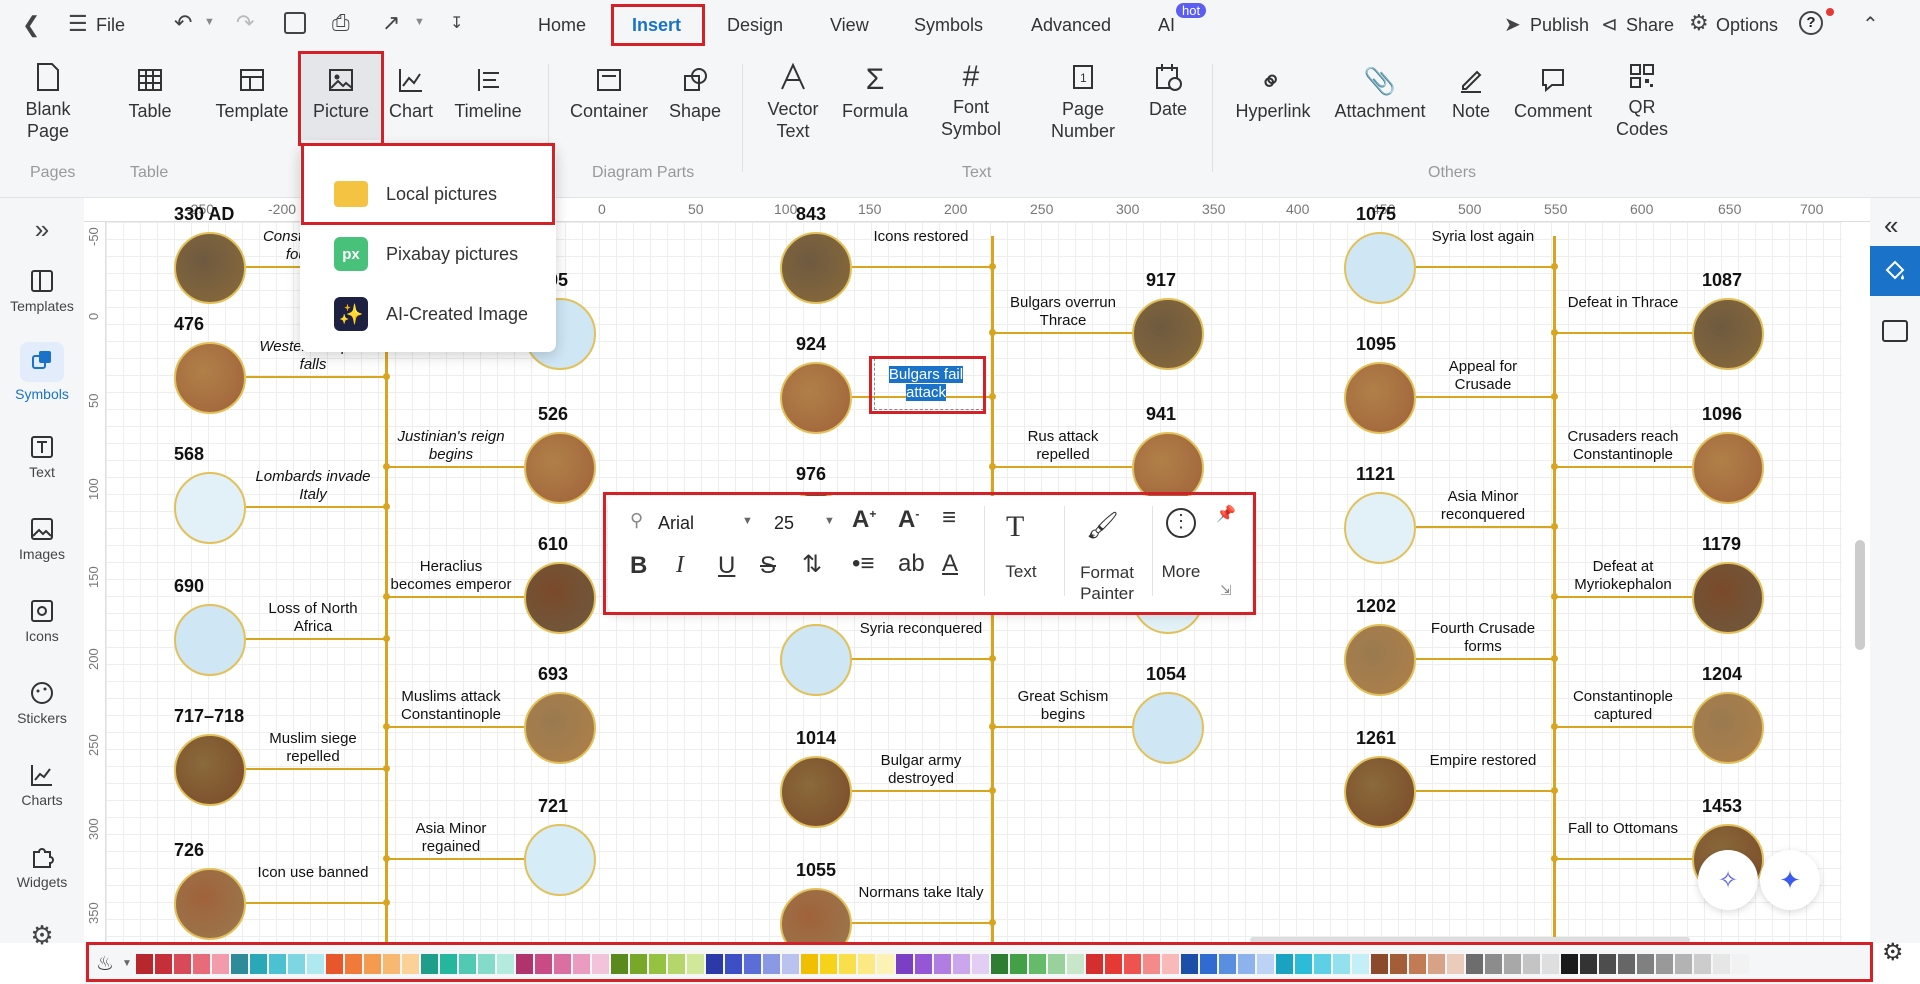  What do you see at coordinates (341, 23) in the screenshot?
I see `print-icon: ⎙` at bounding box center [341, 23].